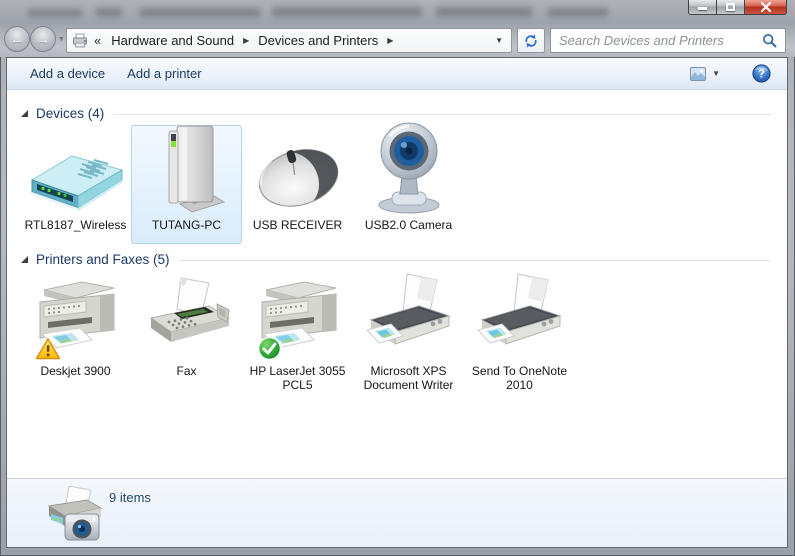  Describe the element at coordinates (297, 225) in the screenshot. I see `device-label: USB RECEIVER` at that location.